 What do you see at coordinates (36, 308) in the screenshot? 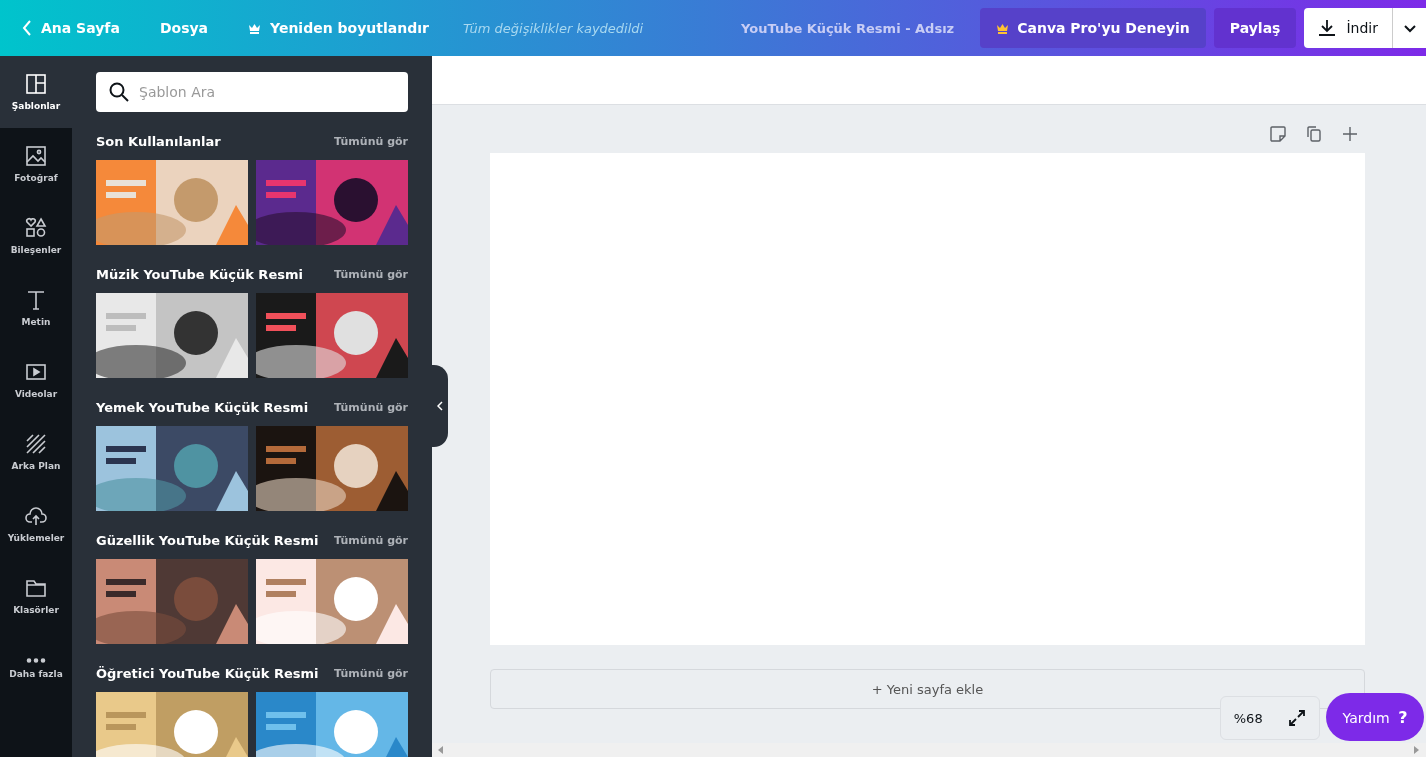
I see `sidebar-tab: Metin` at bounding box center [36, 308].